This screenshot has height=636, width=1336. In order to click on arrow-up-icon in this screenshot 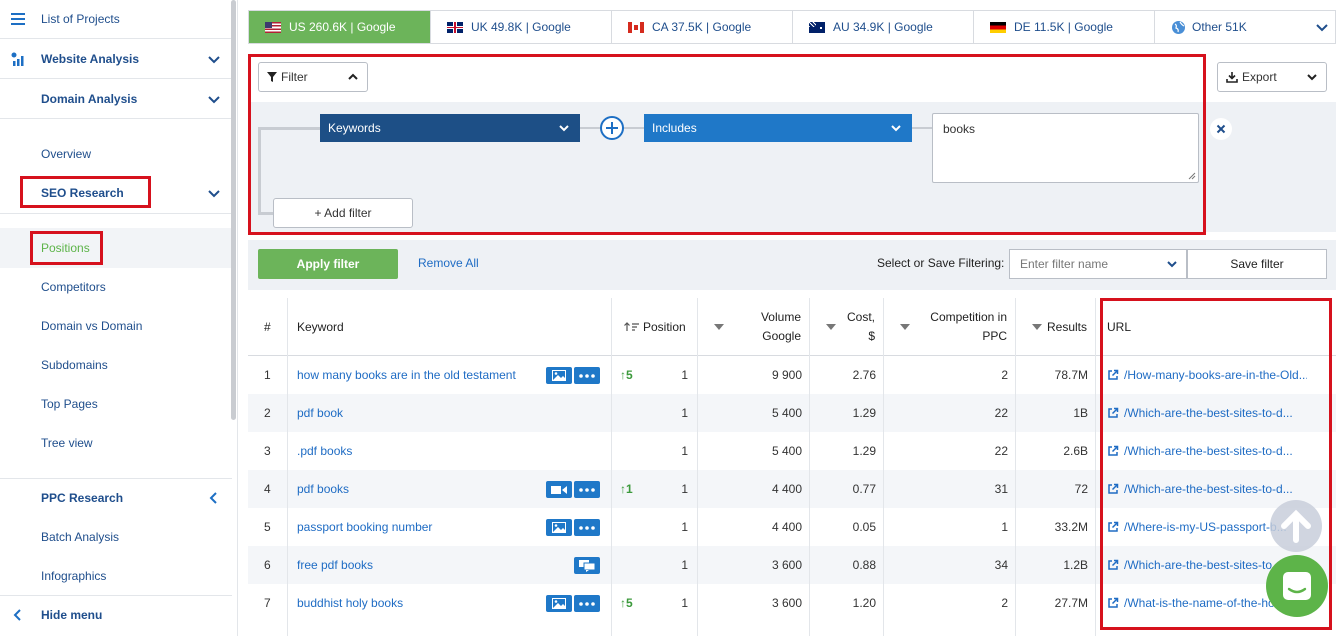, I will do `click(1296, 526)`.